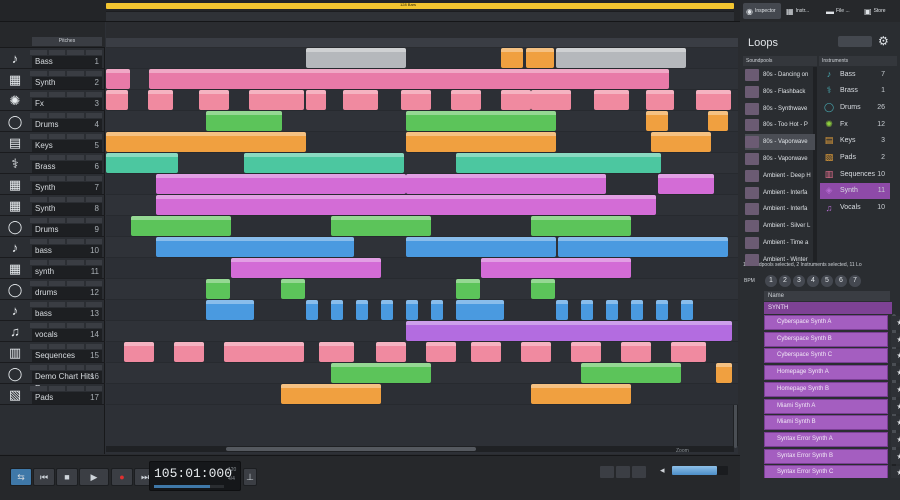 This screenshot has height=500, width=900. What do you see at coordinates (780, 209) in the screenshot?
I see `soundpool-item: Ambient - Interfa` at bounding box center [780, 209].